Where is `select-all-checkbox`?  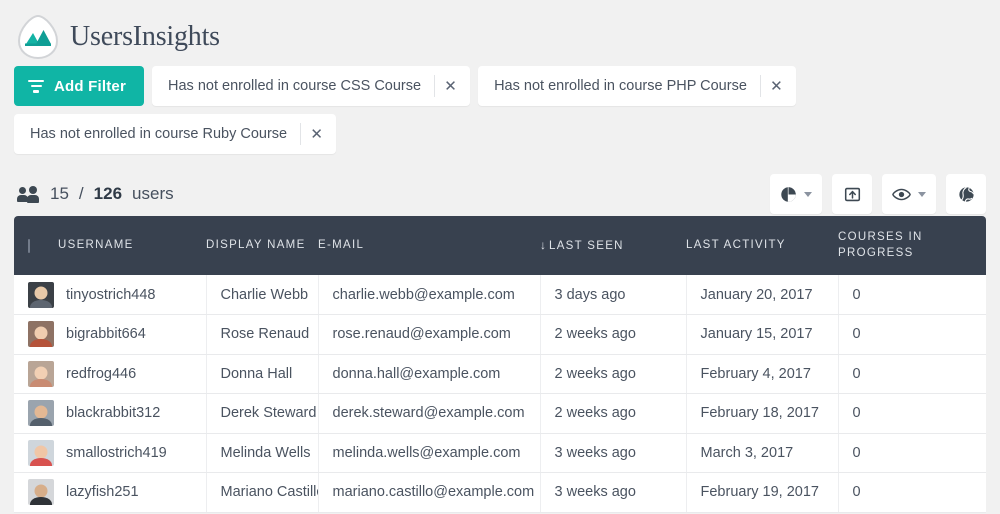 select-all-checkbox is located at coordinates (29, 245).